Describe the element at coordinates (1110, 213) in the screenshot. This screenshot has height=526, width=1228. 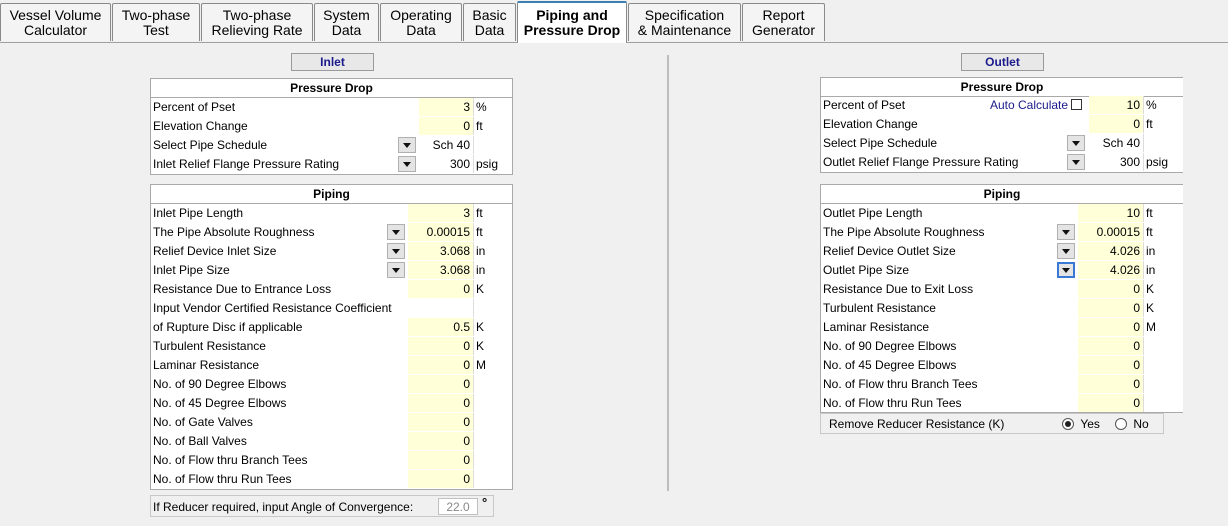
I see `outlet-piping-row-value: 10` at that location.